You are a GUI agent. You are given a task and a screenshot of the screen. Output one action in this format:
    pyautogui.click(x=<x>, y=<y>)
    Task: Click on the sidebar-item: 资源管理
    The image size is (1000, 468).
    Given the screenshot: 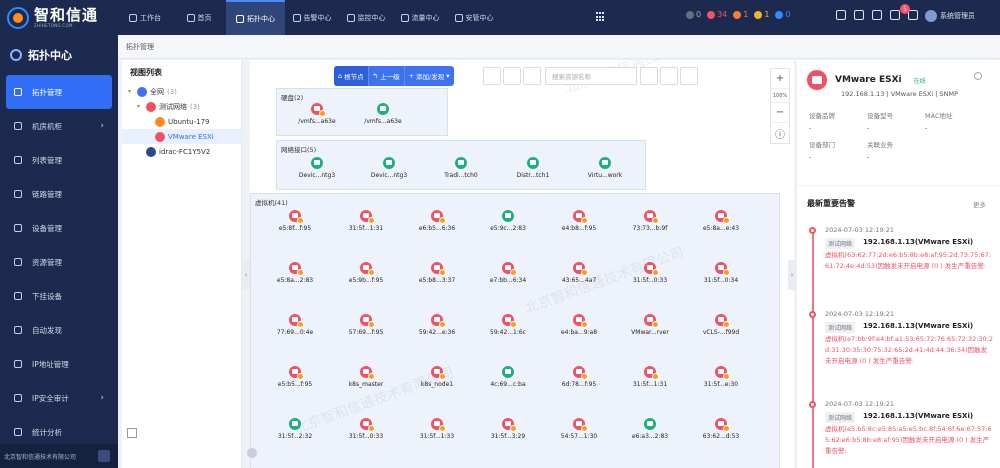 What is the action you would take?
    pyautogui.click(x=59, y=262)
    